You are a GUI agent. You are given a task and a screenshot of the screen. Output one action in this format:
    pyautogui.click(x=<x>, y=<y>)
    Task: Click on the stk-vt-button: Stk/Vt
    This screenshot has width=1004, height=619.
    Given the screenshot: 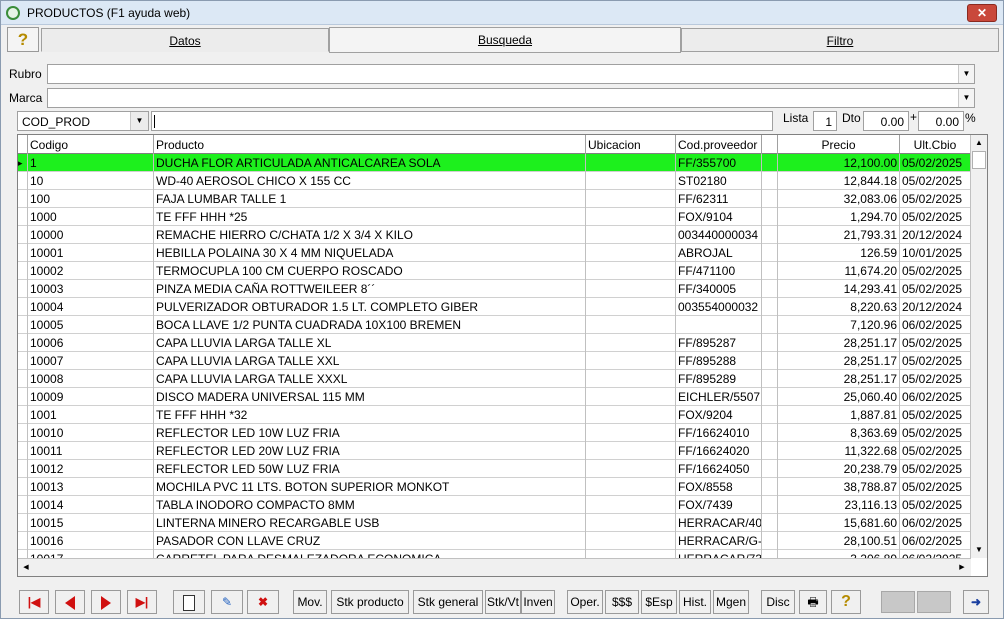 What is the action you would take?
    pyautogui.click(x=503, y=602)
    